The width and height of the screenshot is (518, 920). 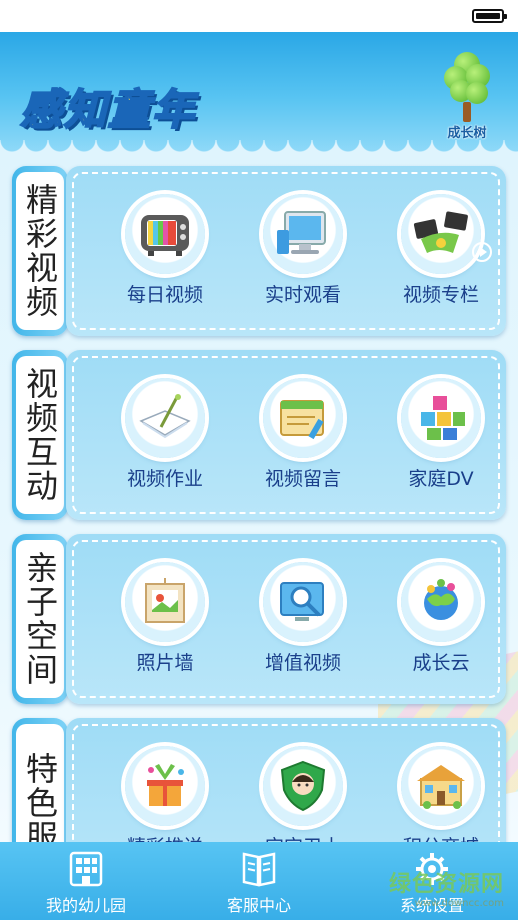 I want to click on tab-my-kindergarten: 我的幼儿园, so click(x=86, y=881).